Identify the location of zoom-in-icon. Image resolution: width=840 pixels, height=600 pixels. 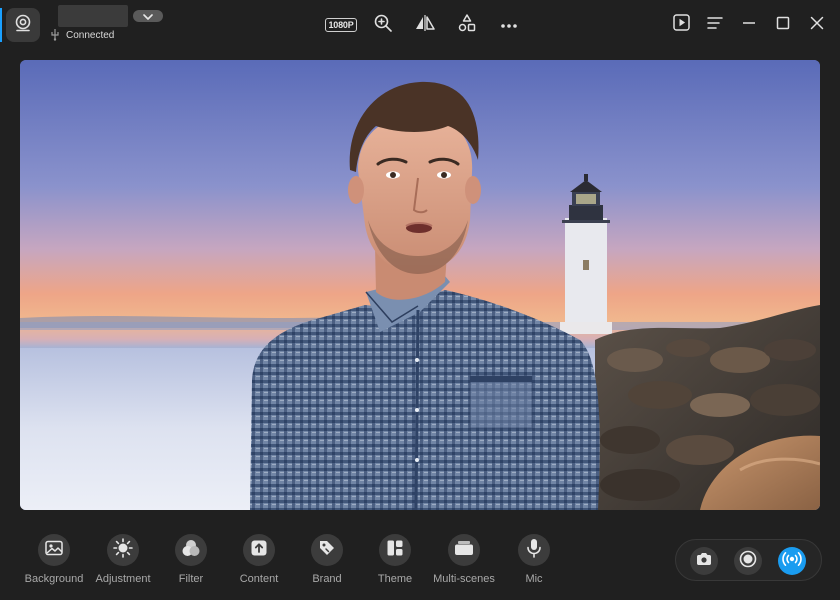
(383, 25).